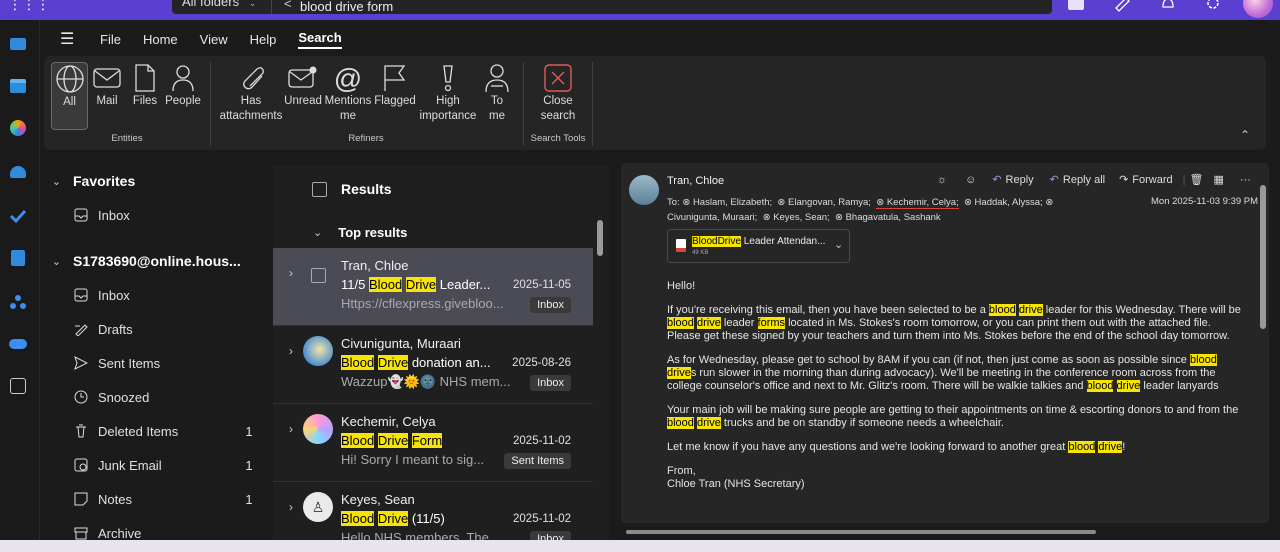 Image resolution: width=1280 pixels, height=552 pixels. Describe the element at coordinates (145, 85) in the screenshot. I see `files-button: Files` at that location.